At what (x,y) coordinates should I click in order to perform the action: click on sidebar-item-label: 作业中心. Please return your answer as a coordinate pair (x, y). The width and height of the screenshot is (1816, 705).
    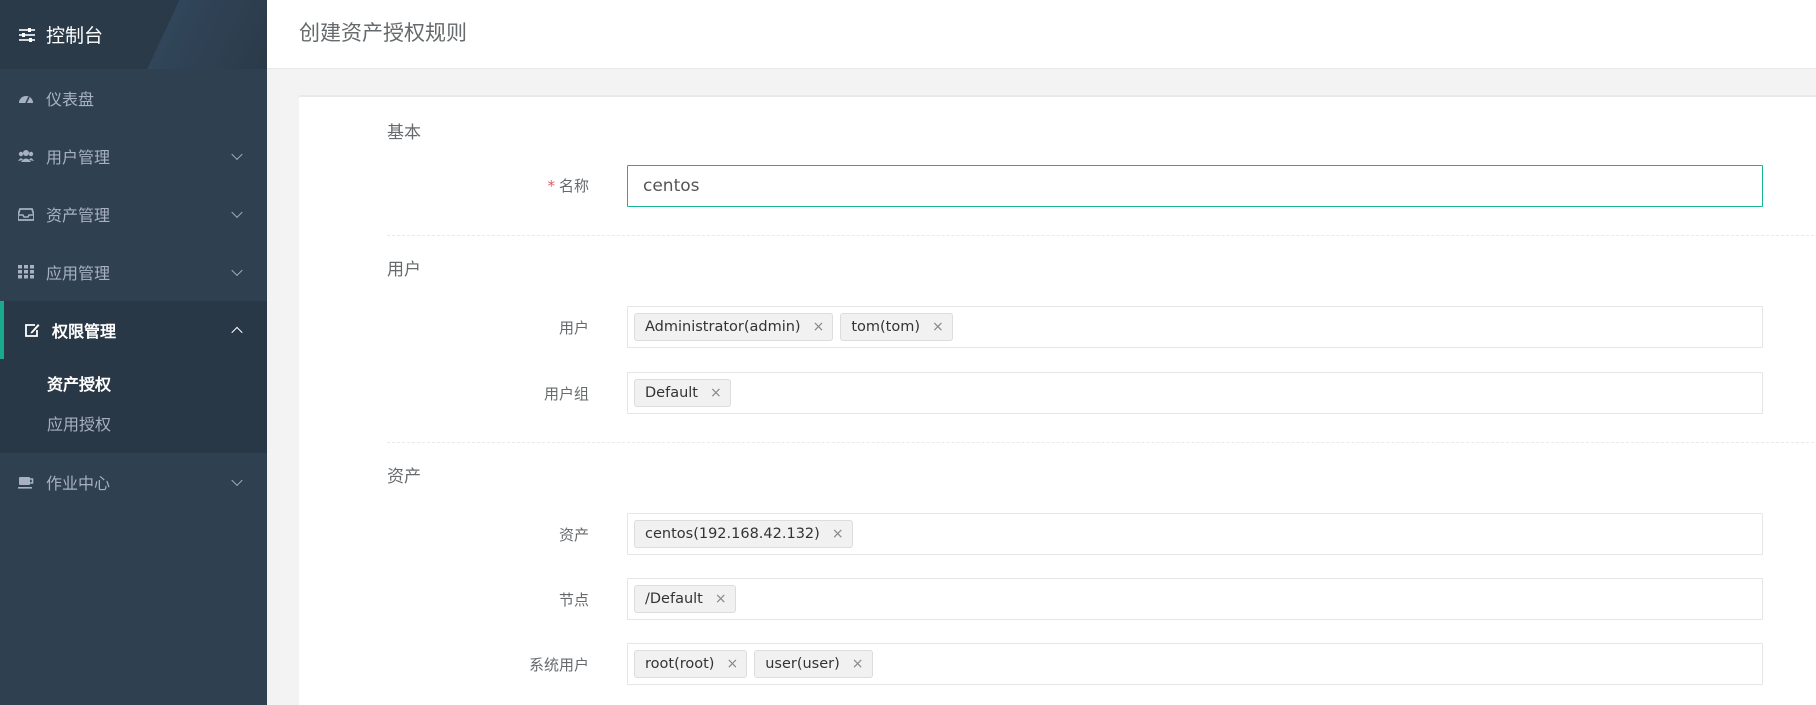
    Looking at the image, I should click on (78, 483).